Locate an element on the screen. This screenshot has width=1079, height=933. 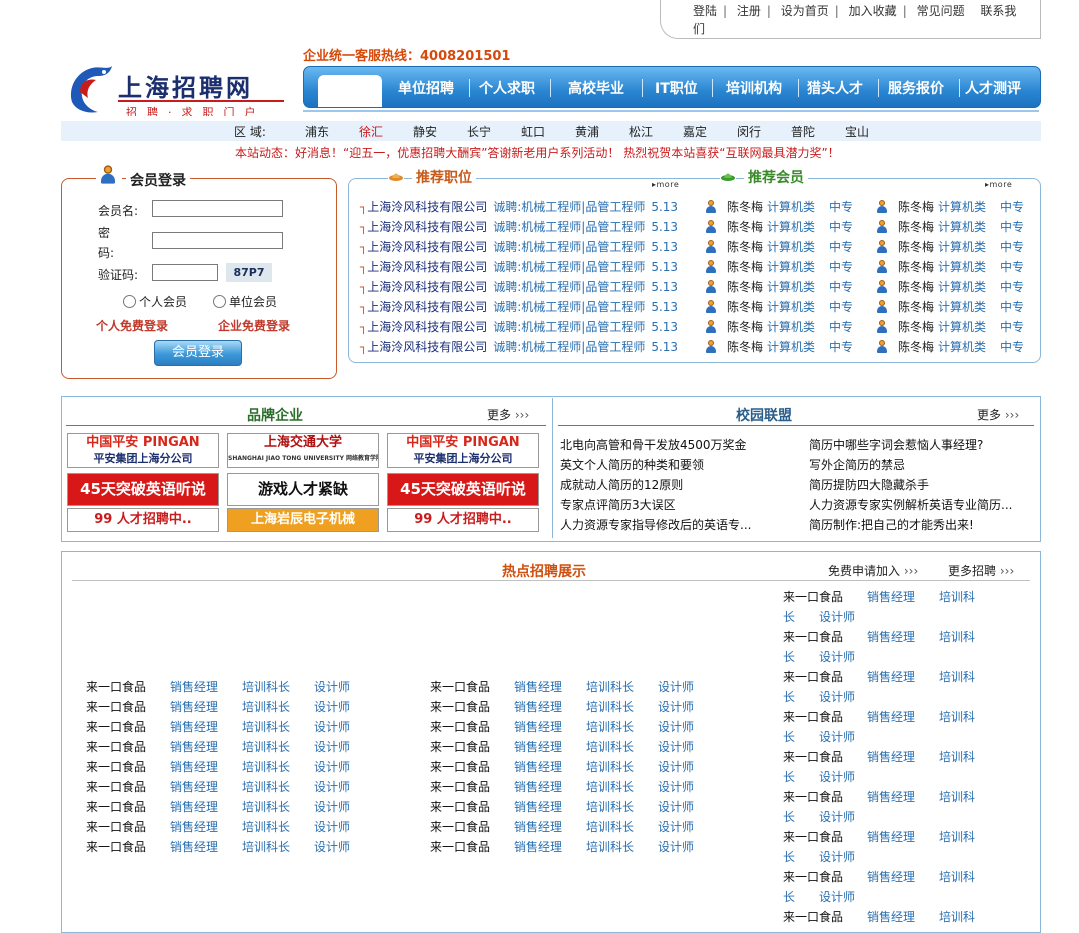
register-personal-link: 个人免费登录 is located at coordinates (132, 325).